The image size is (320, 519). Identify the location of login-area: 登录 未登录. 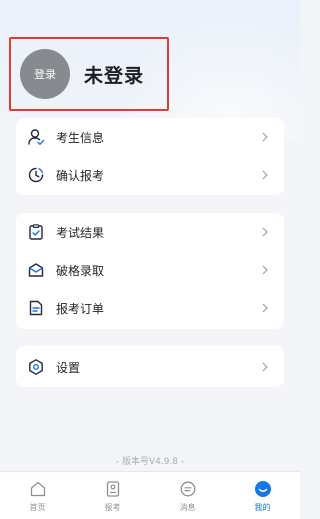
(89, 74).